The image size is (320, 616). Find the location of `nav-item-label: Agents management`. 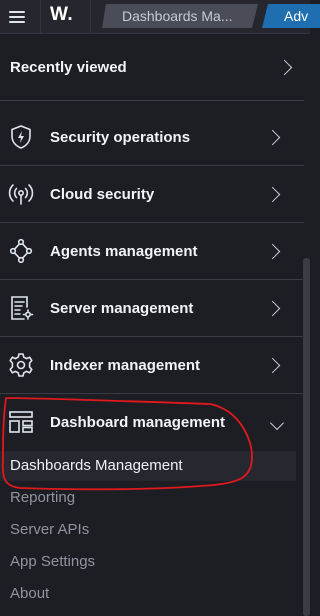

nav-item-label: Agents management is located at coordinates (124, 251).